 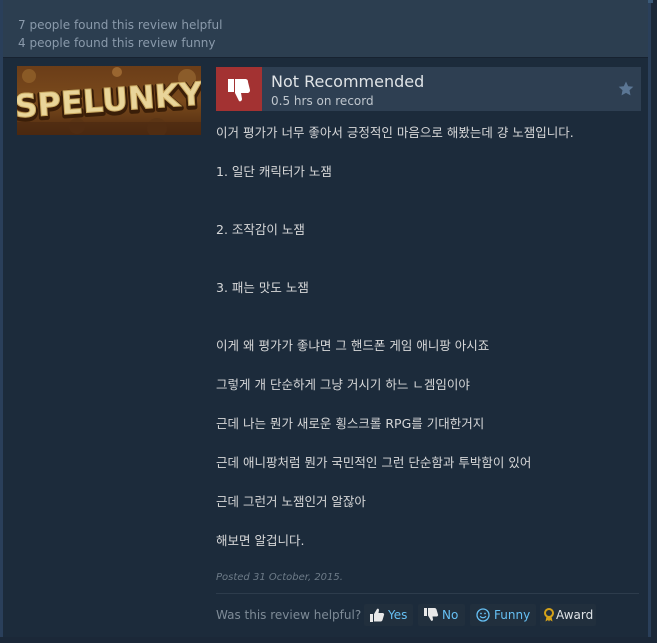 I want to click on vote-funny-label: Funny, so click(x=512, y=615).